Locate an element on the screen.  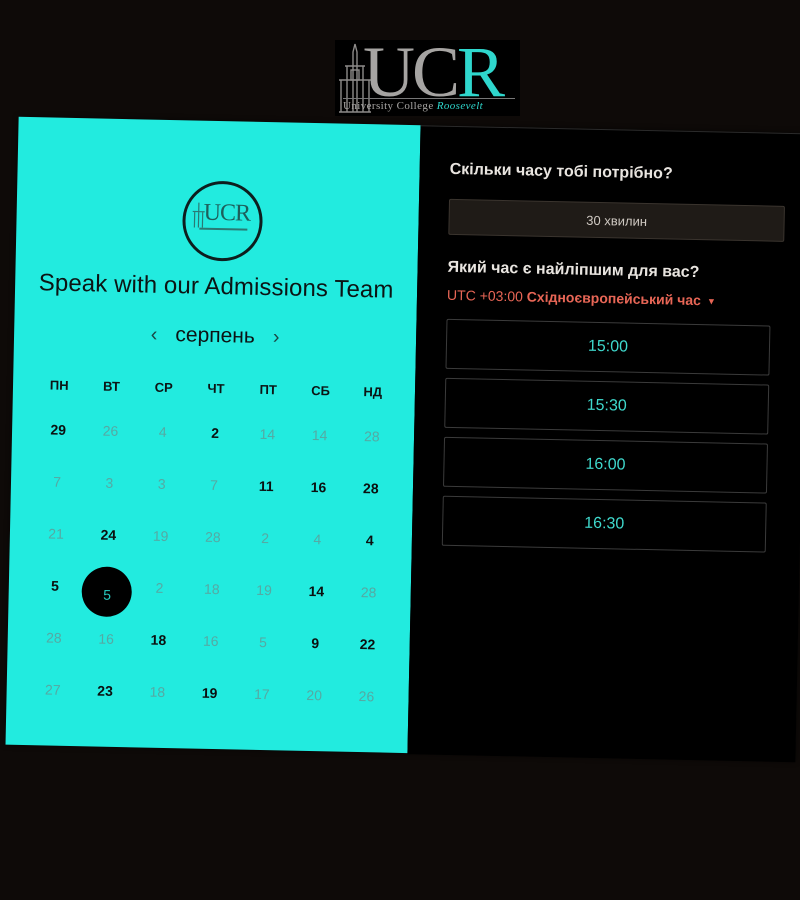
calendar-day: 22 is located at coordinates (367, 654).